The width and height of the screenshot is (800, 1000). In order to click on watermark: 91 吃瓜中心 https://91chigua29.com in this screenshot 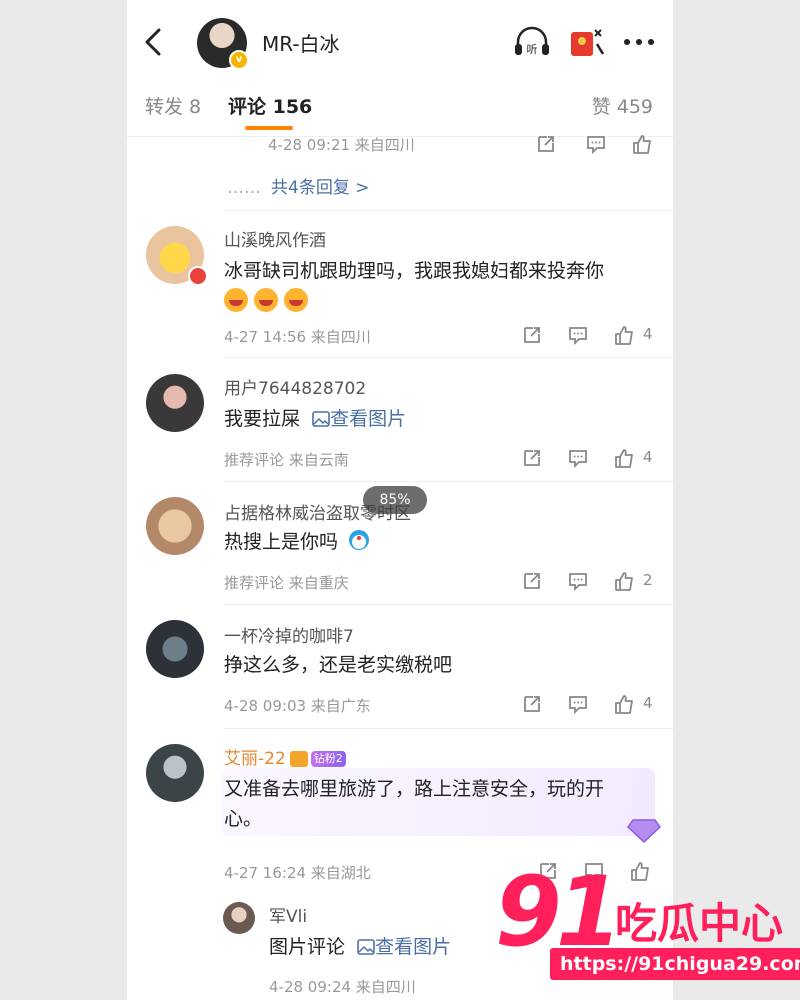, I will do `click(647, 924)`.